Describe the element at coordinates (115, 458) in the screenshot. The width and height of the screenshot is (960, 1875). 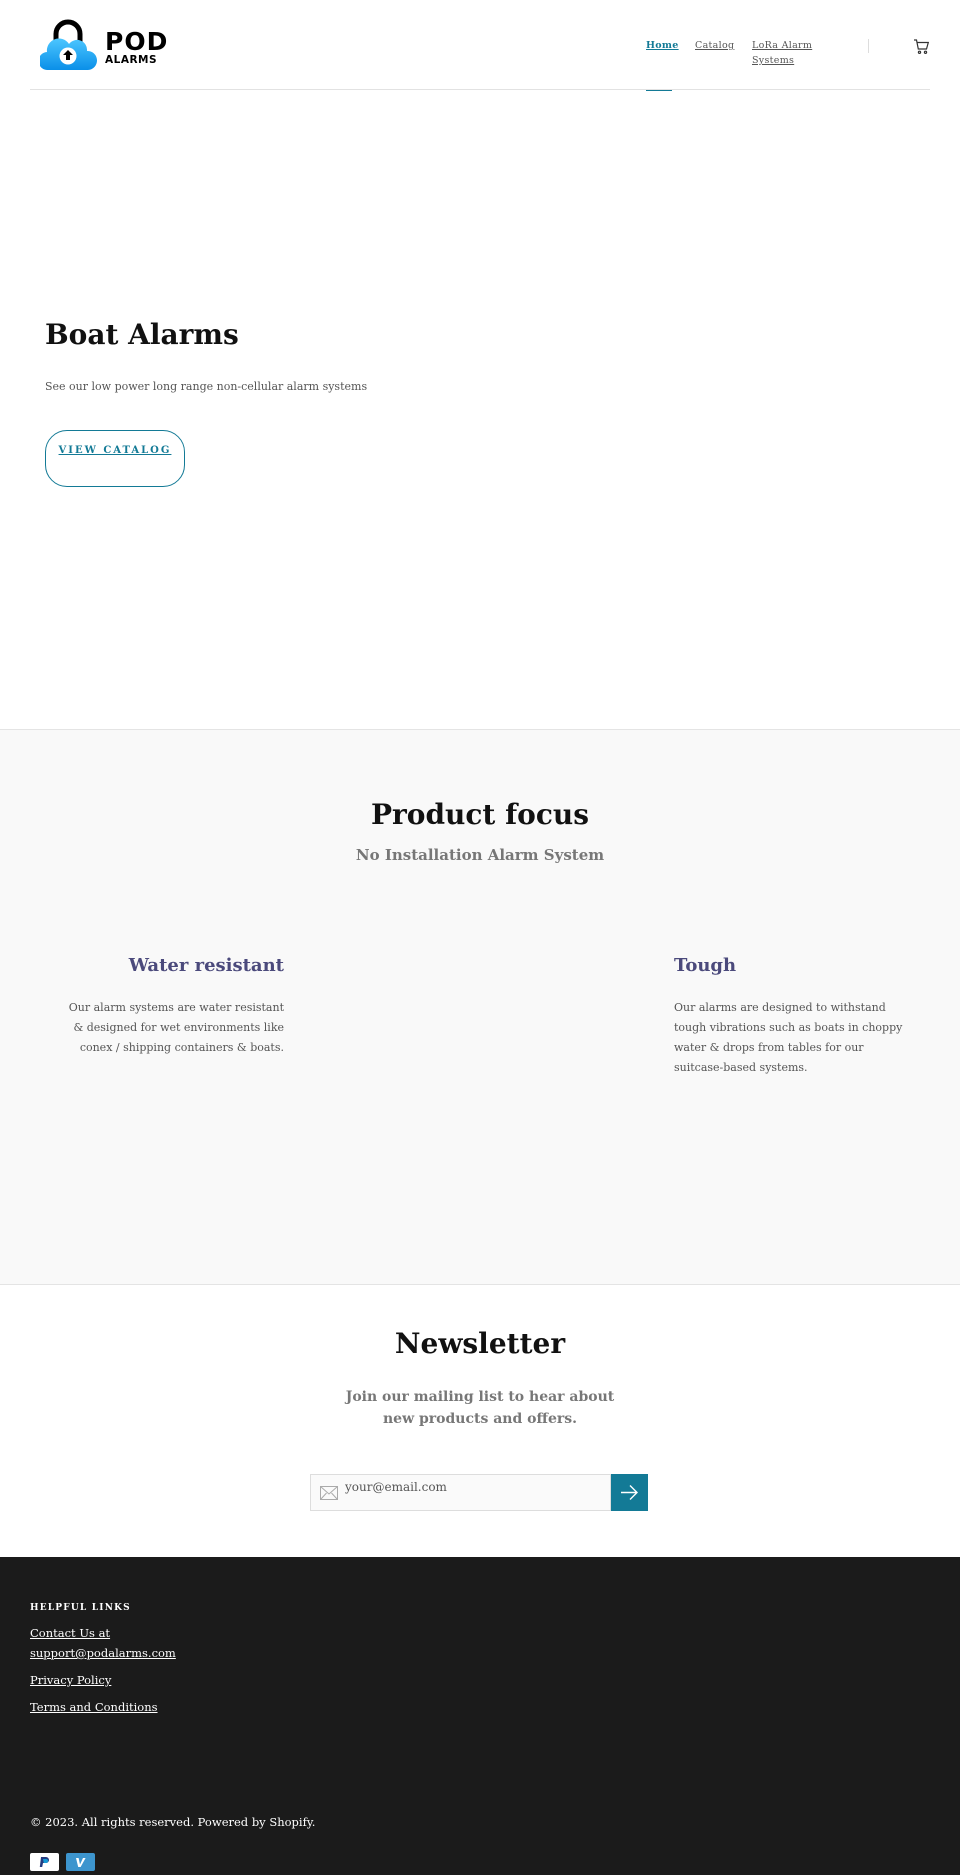
I see `view-catalog-button: VIEW CATALOG` at that location.